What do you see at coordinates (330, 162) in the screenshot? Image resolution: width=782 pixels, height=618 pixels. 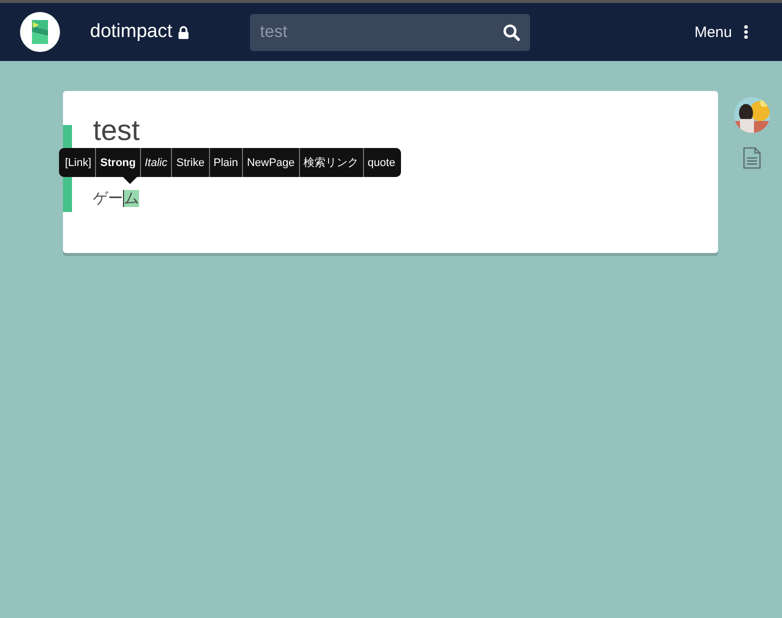 I see `format-button: 検索リンク` at bounding box center [330, 162].